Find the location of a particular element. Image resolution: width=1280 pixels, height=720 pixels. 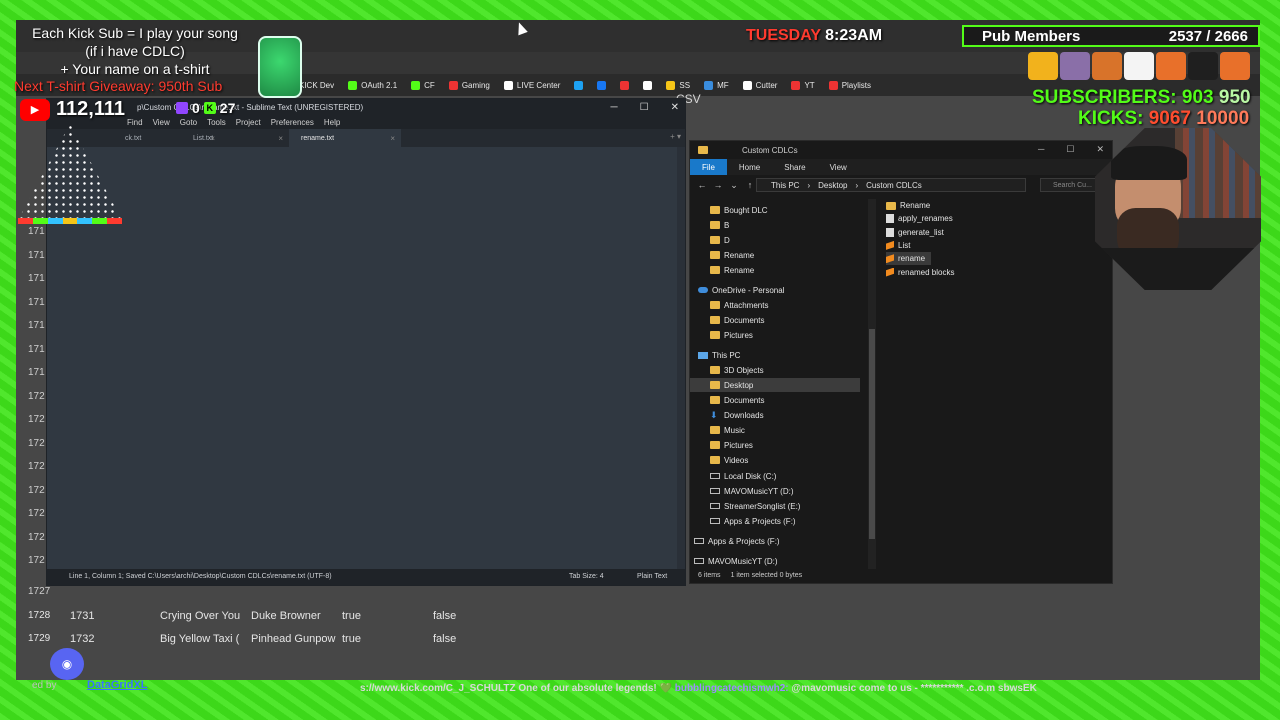

drive-icon is located at coordinates (699, 561).